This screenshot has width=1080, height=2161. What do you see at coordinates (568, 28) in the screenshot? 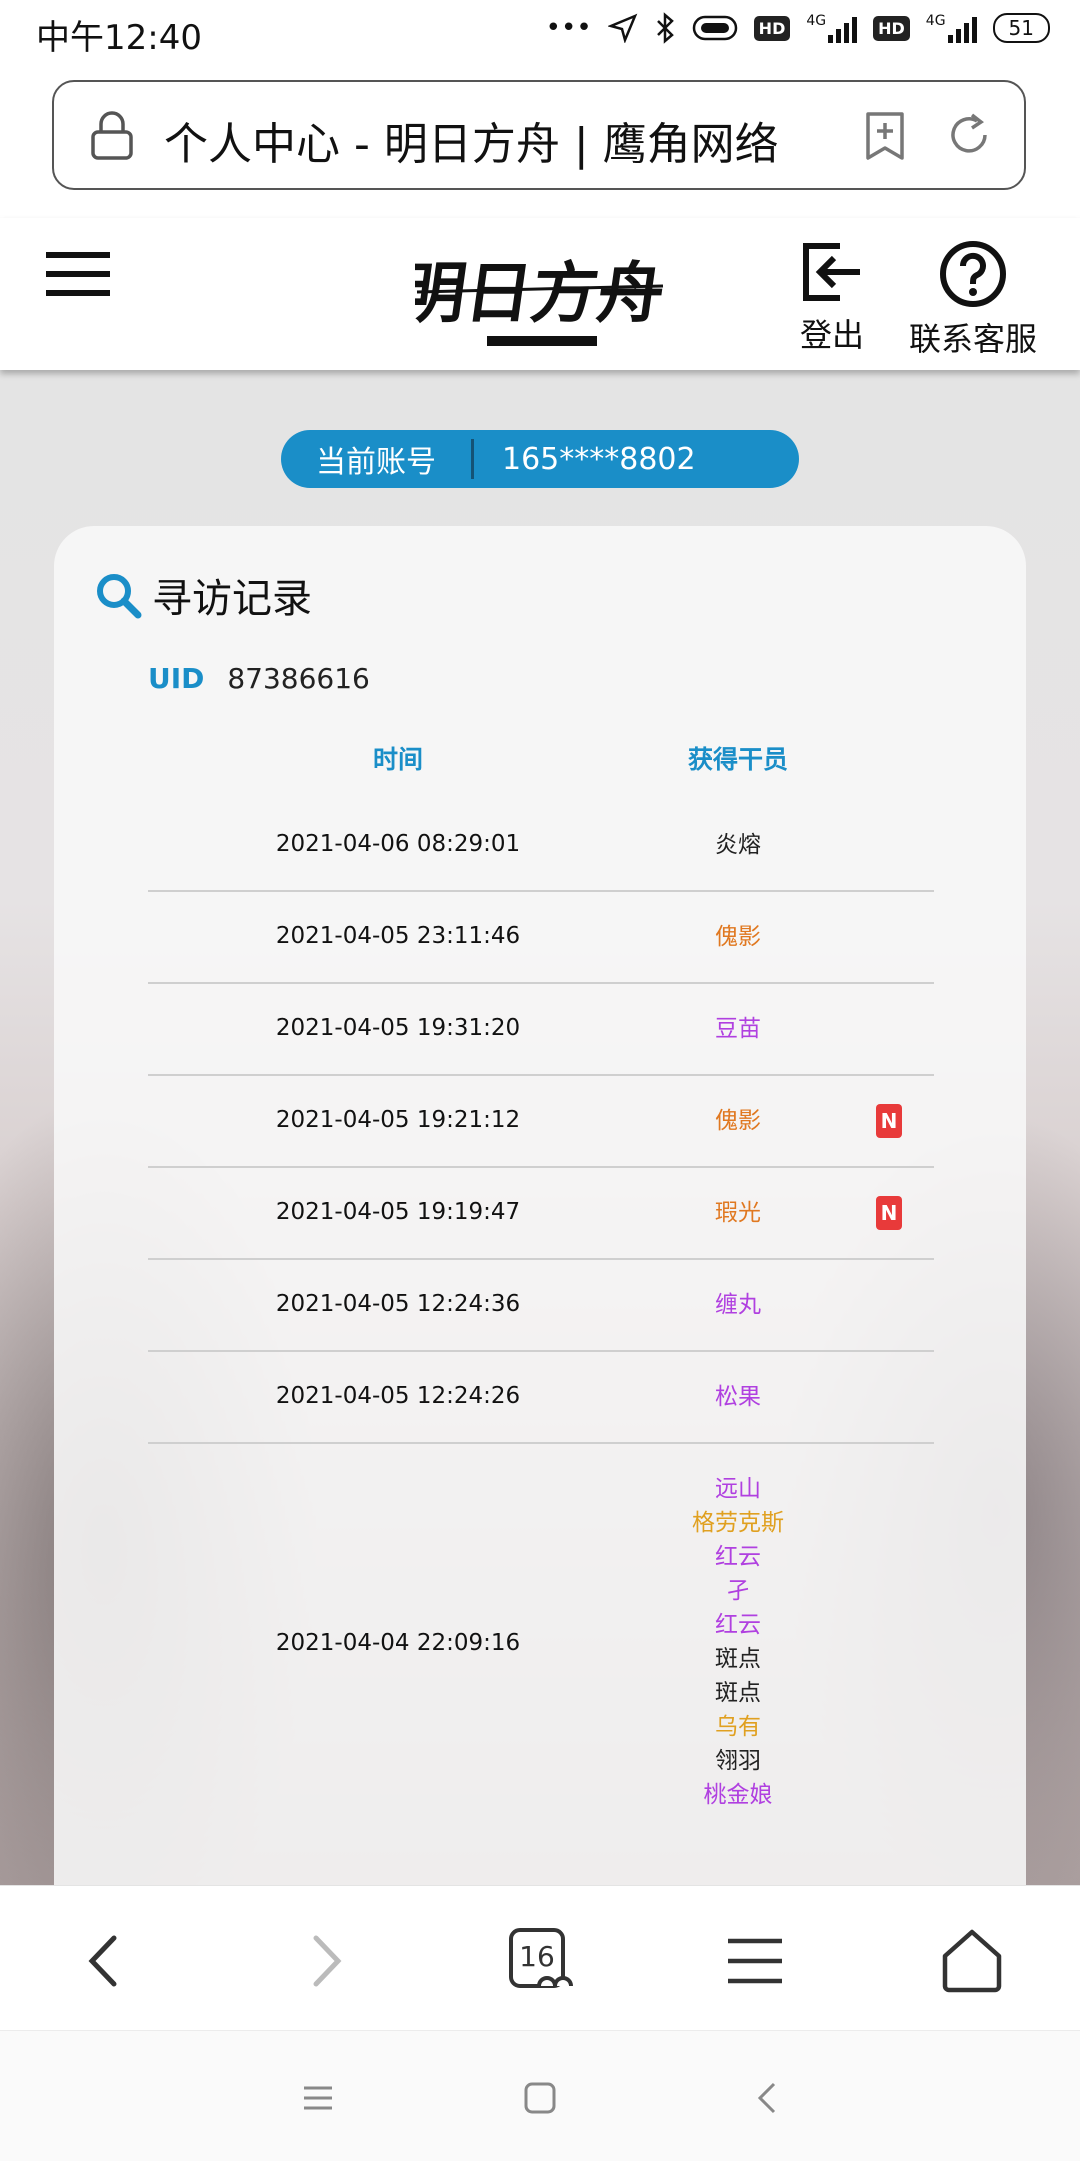
I see `more-dots-icon: •••` at bounding box center [568, 28].